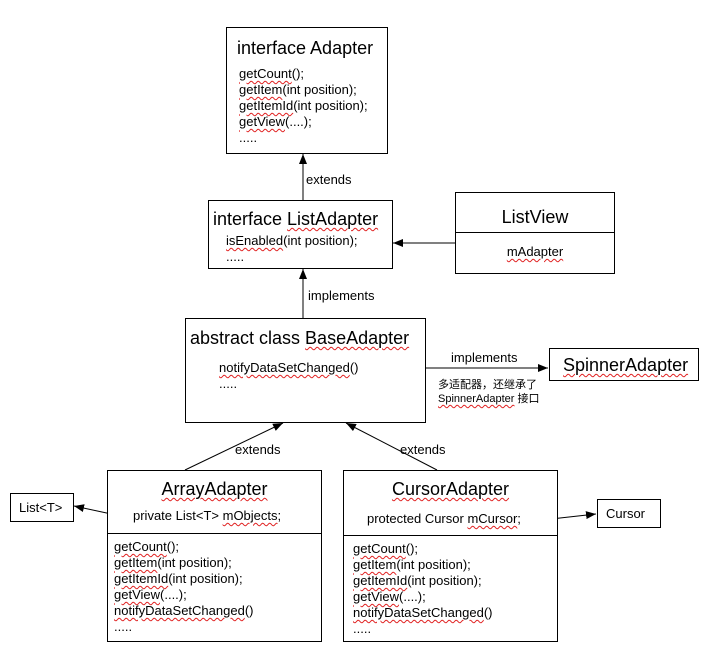 The image size is (715, 659). Describe the element at coordinates (489, 392) in the screenshot. I see `spinner-note: 多适配器，还继承了 SpinnerAdapter 接口` at that location.